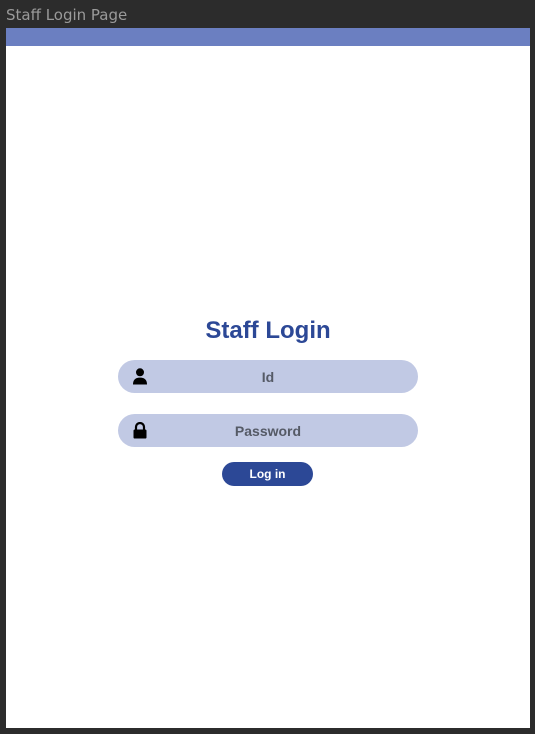  Describe the element at coordinates (140, 376) in the screenshot. I see `user-icon` at that location.